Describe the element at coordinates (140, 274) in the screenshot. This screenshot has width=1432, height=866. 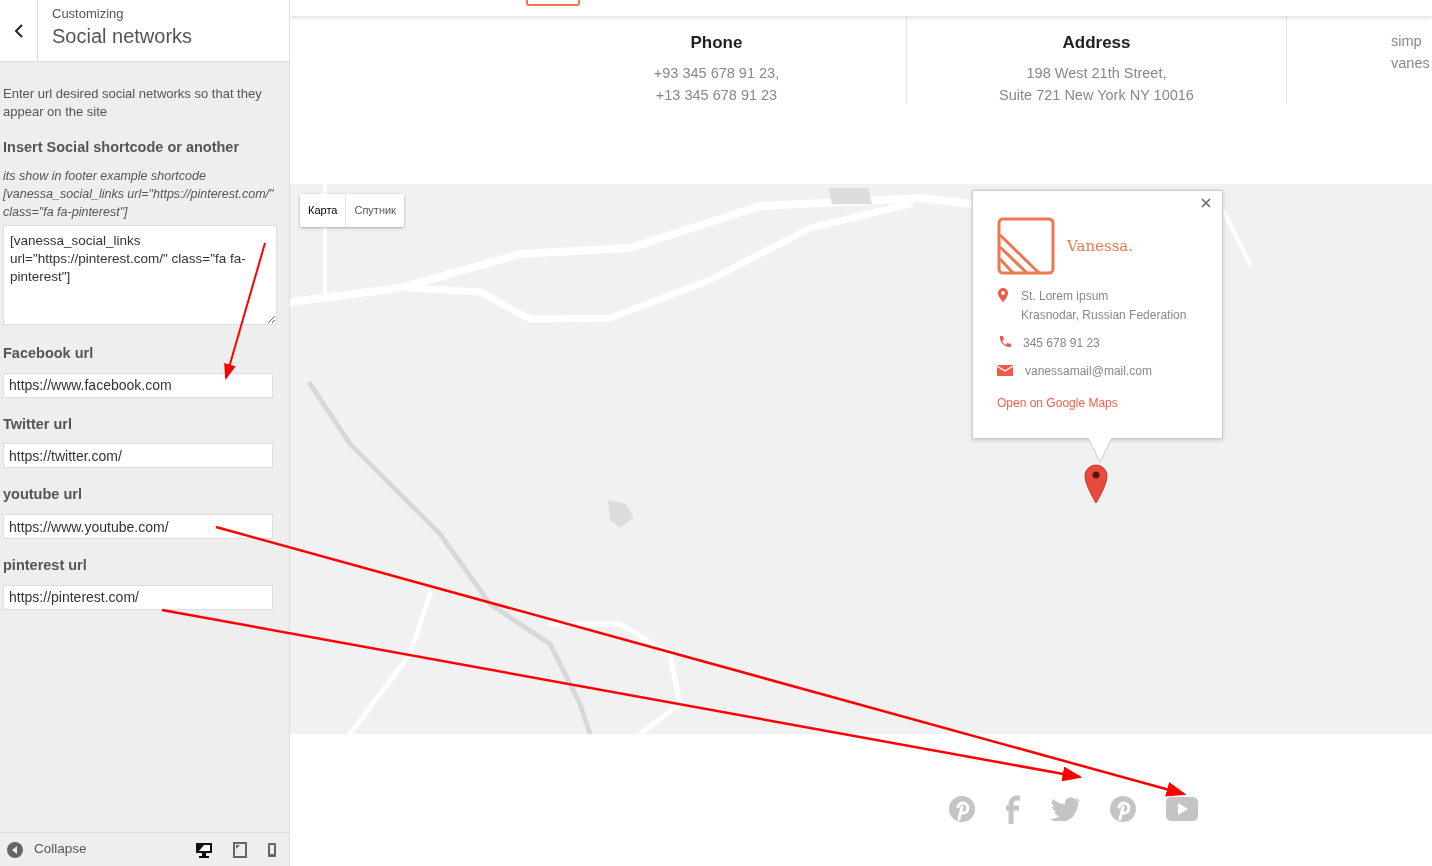
I see `shortcode-field: [vanessa_social_links url="https://pinterest.com/" class="fa fa-pinterest"]` at that location.